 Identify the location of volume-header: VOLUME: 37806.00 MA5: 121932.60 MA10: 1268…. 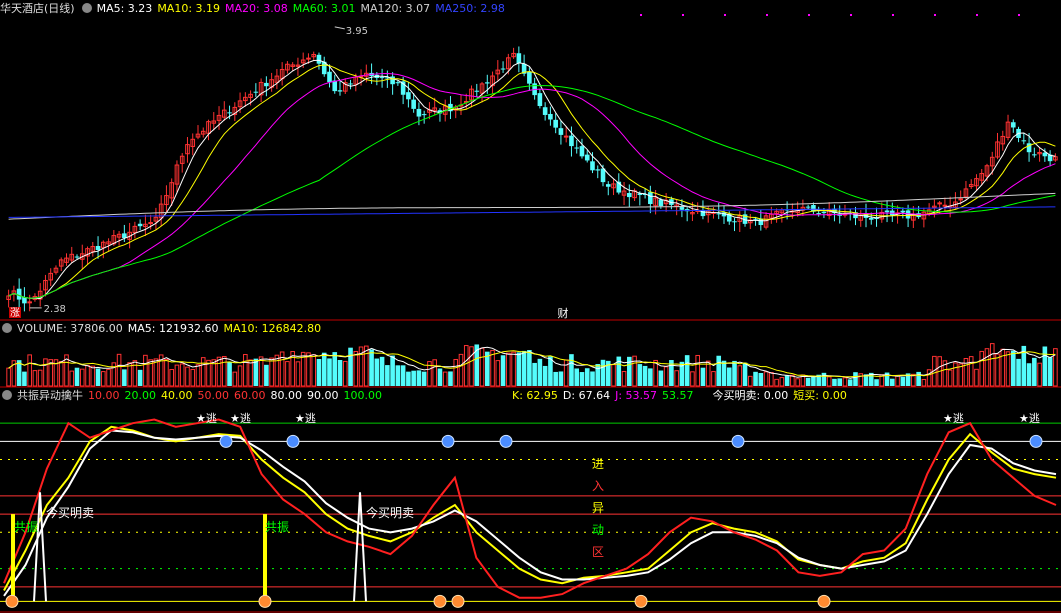
(163, 329).